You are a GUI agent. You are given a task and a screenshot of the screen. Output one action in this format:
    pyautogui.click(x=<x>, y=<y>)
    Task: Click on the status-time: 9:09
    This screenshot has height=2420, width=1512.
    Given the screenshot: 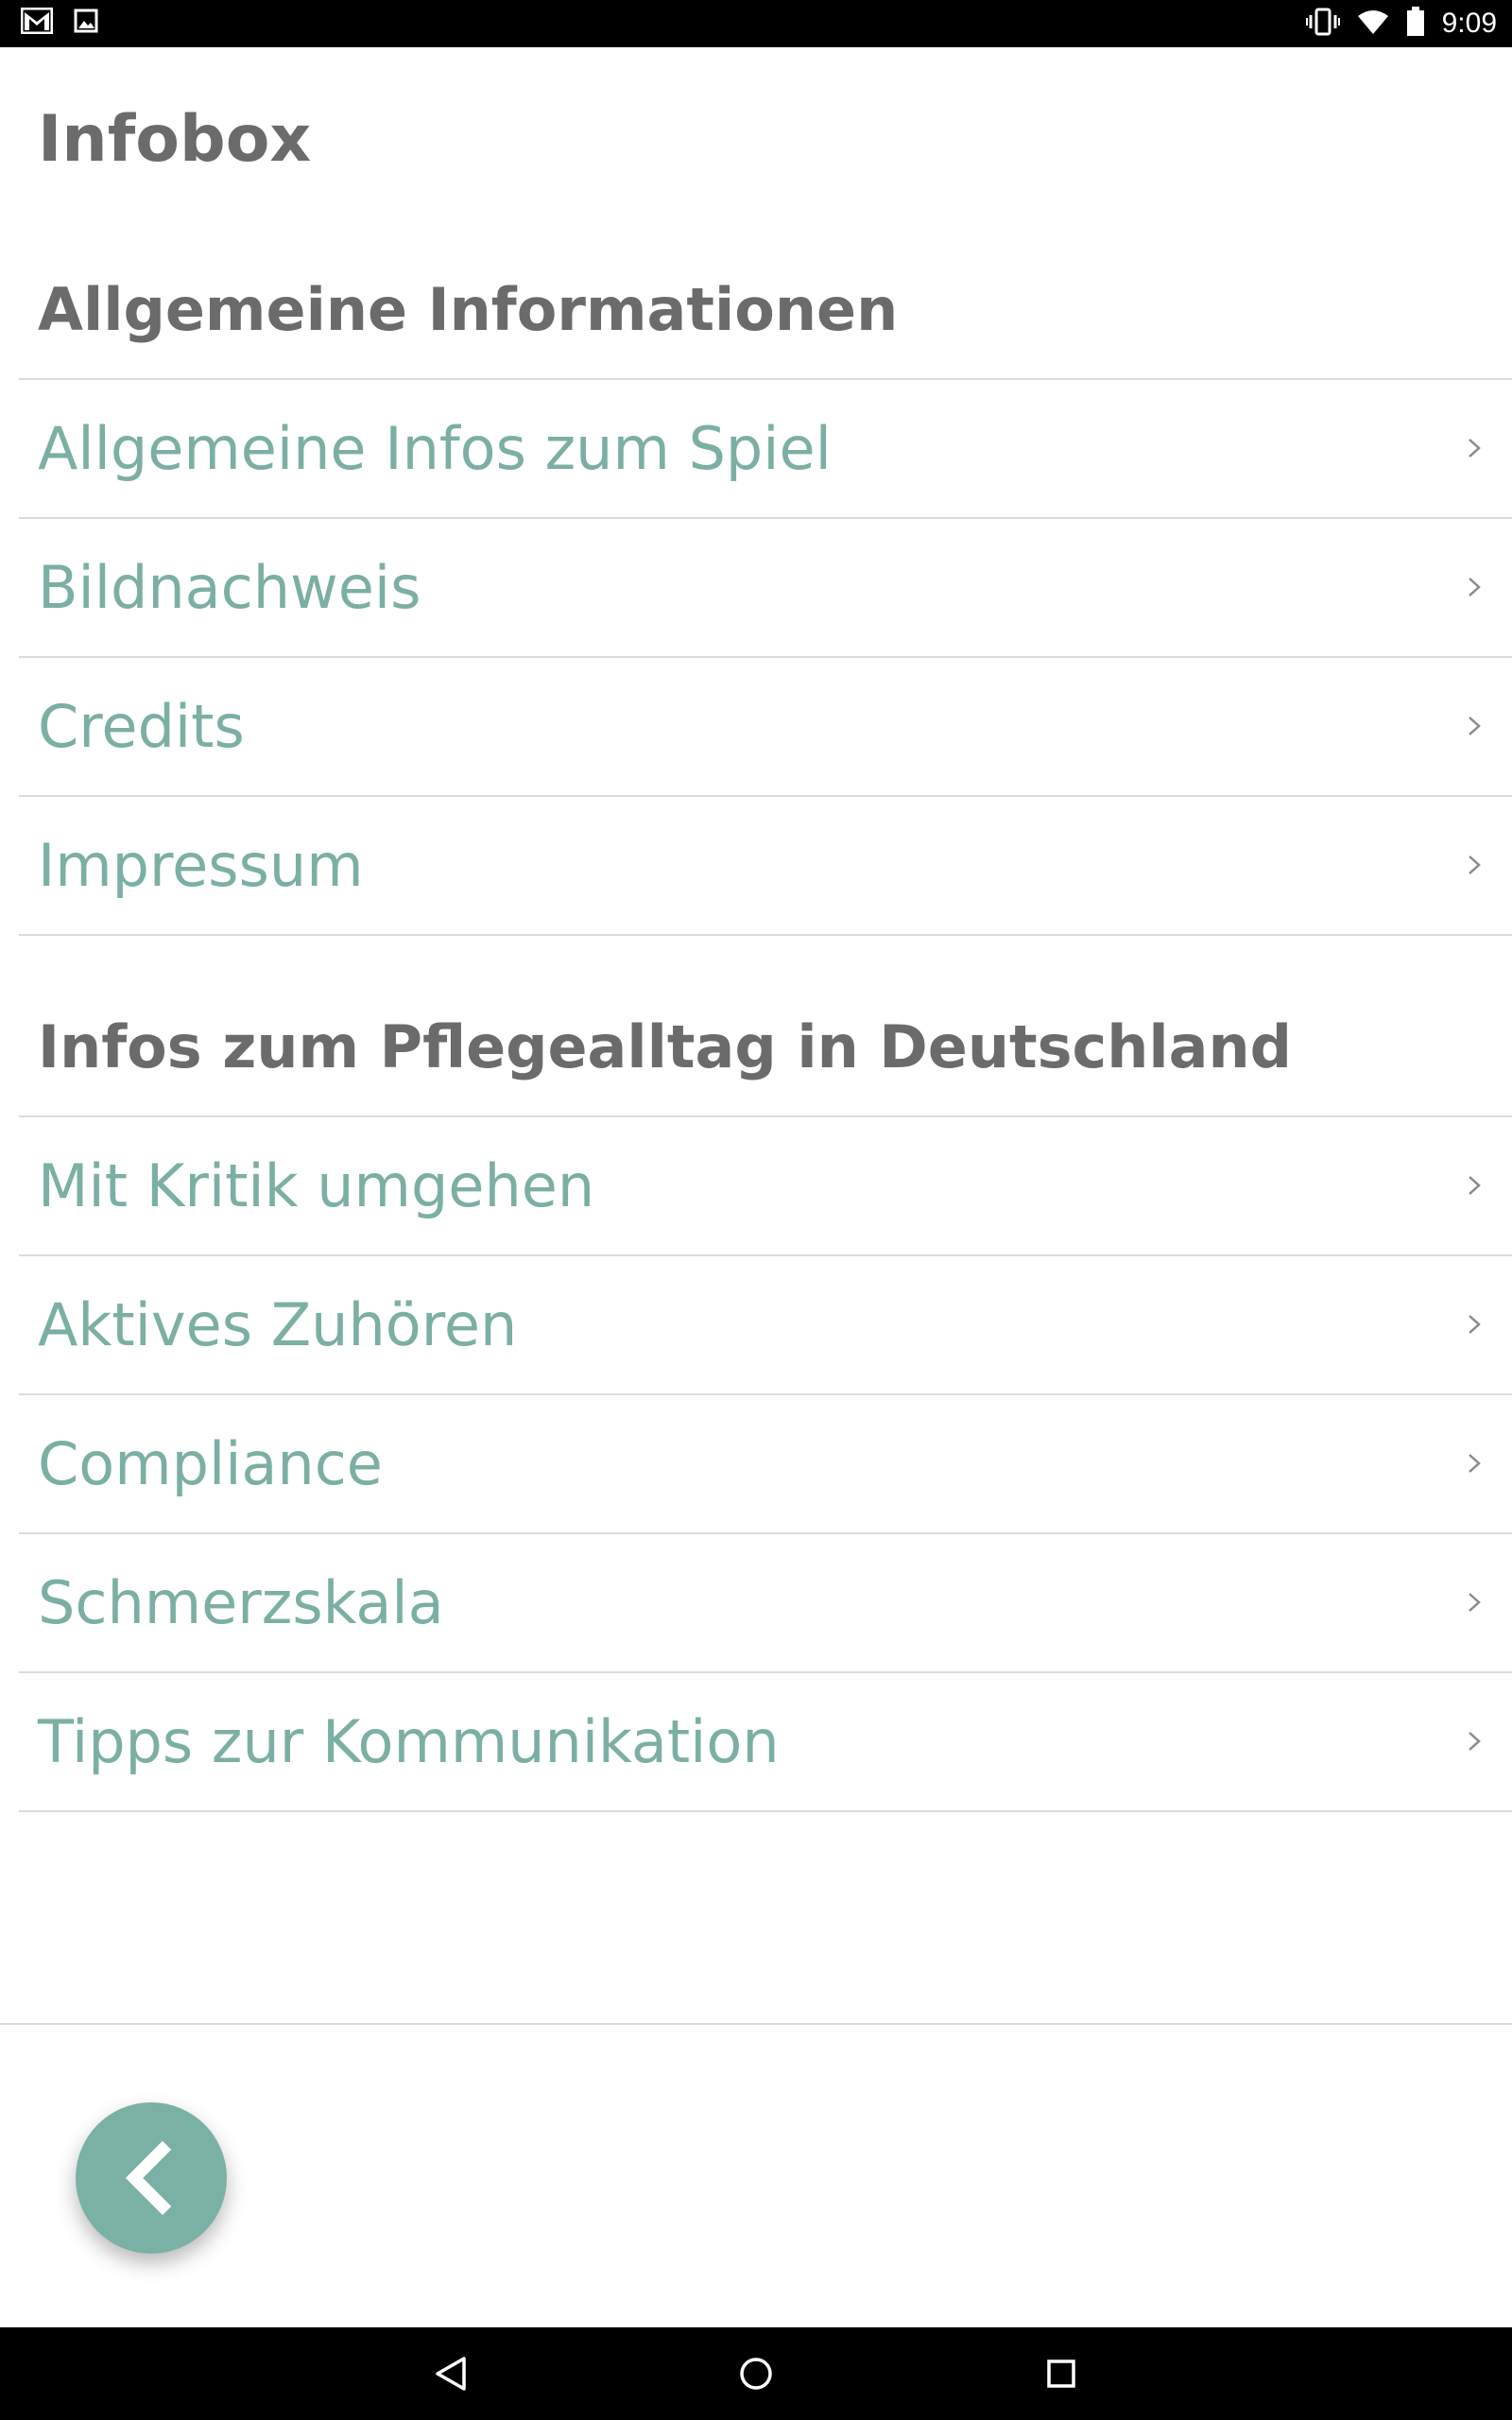 What is the action you would take?
    pyautogui.click(x=1469, y=24)
    